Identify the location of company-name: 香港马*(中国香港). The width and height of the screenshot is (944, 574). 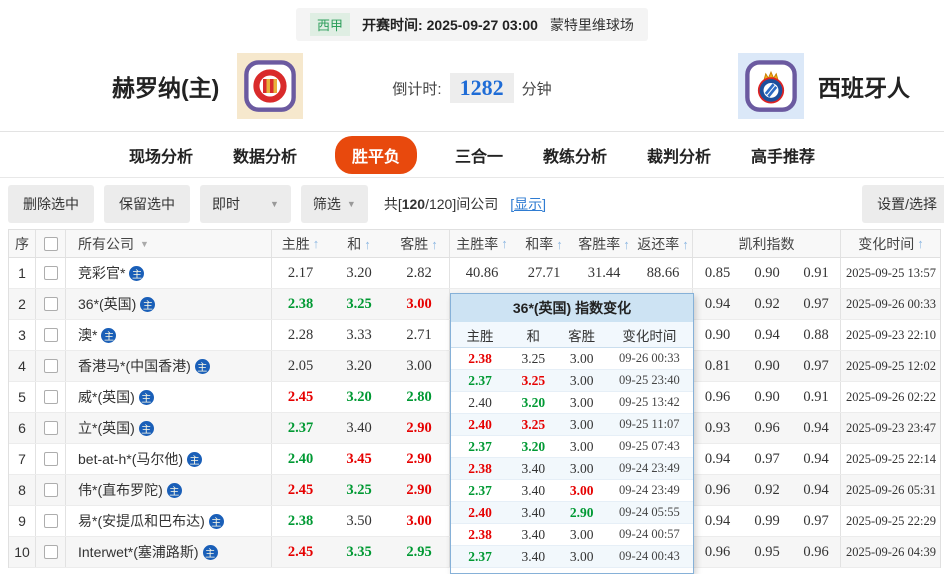
(134, 366).